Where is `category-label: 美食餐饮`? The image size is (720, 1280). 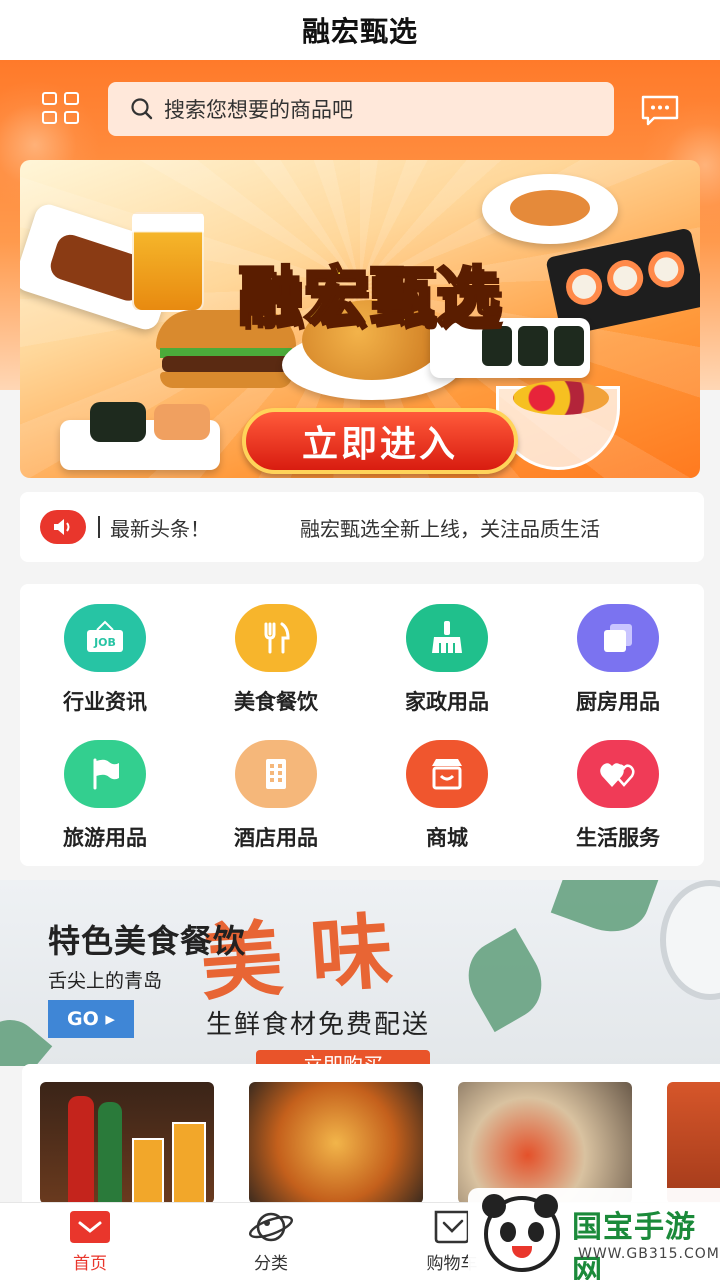 category-label: 美食餐饮 is located at coordinates (276, 702).